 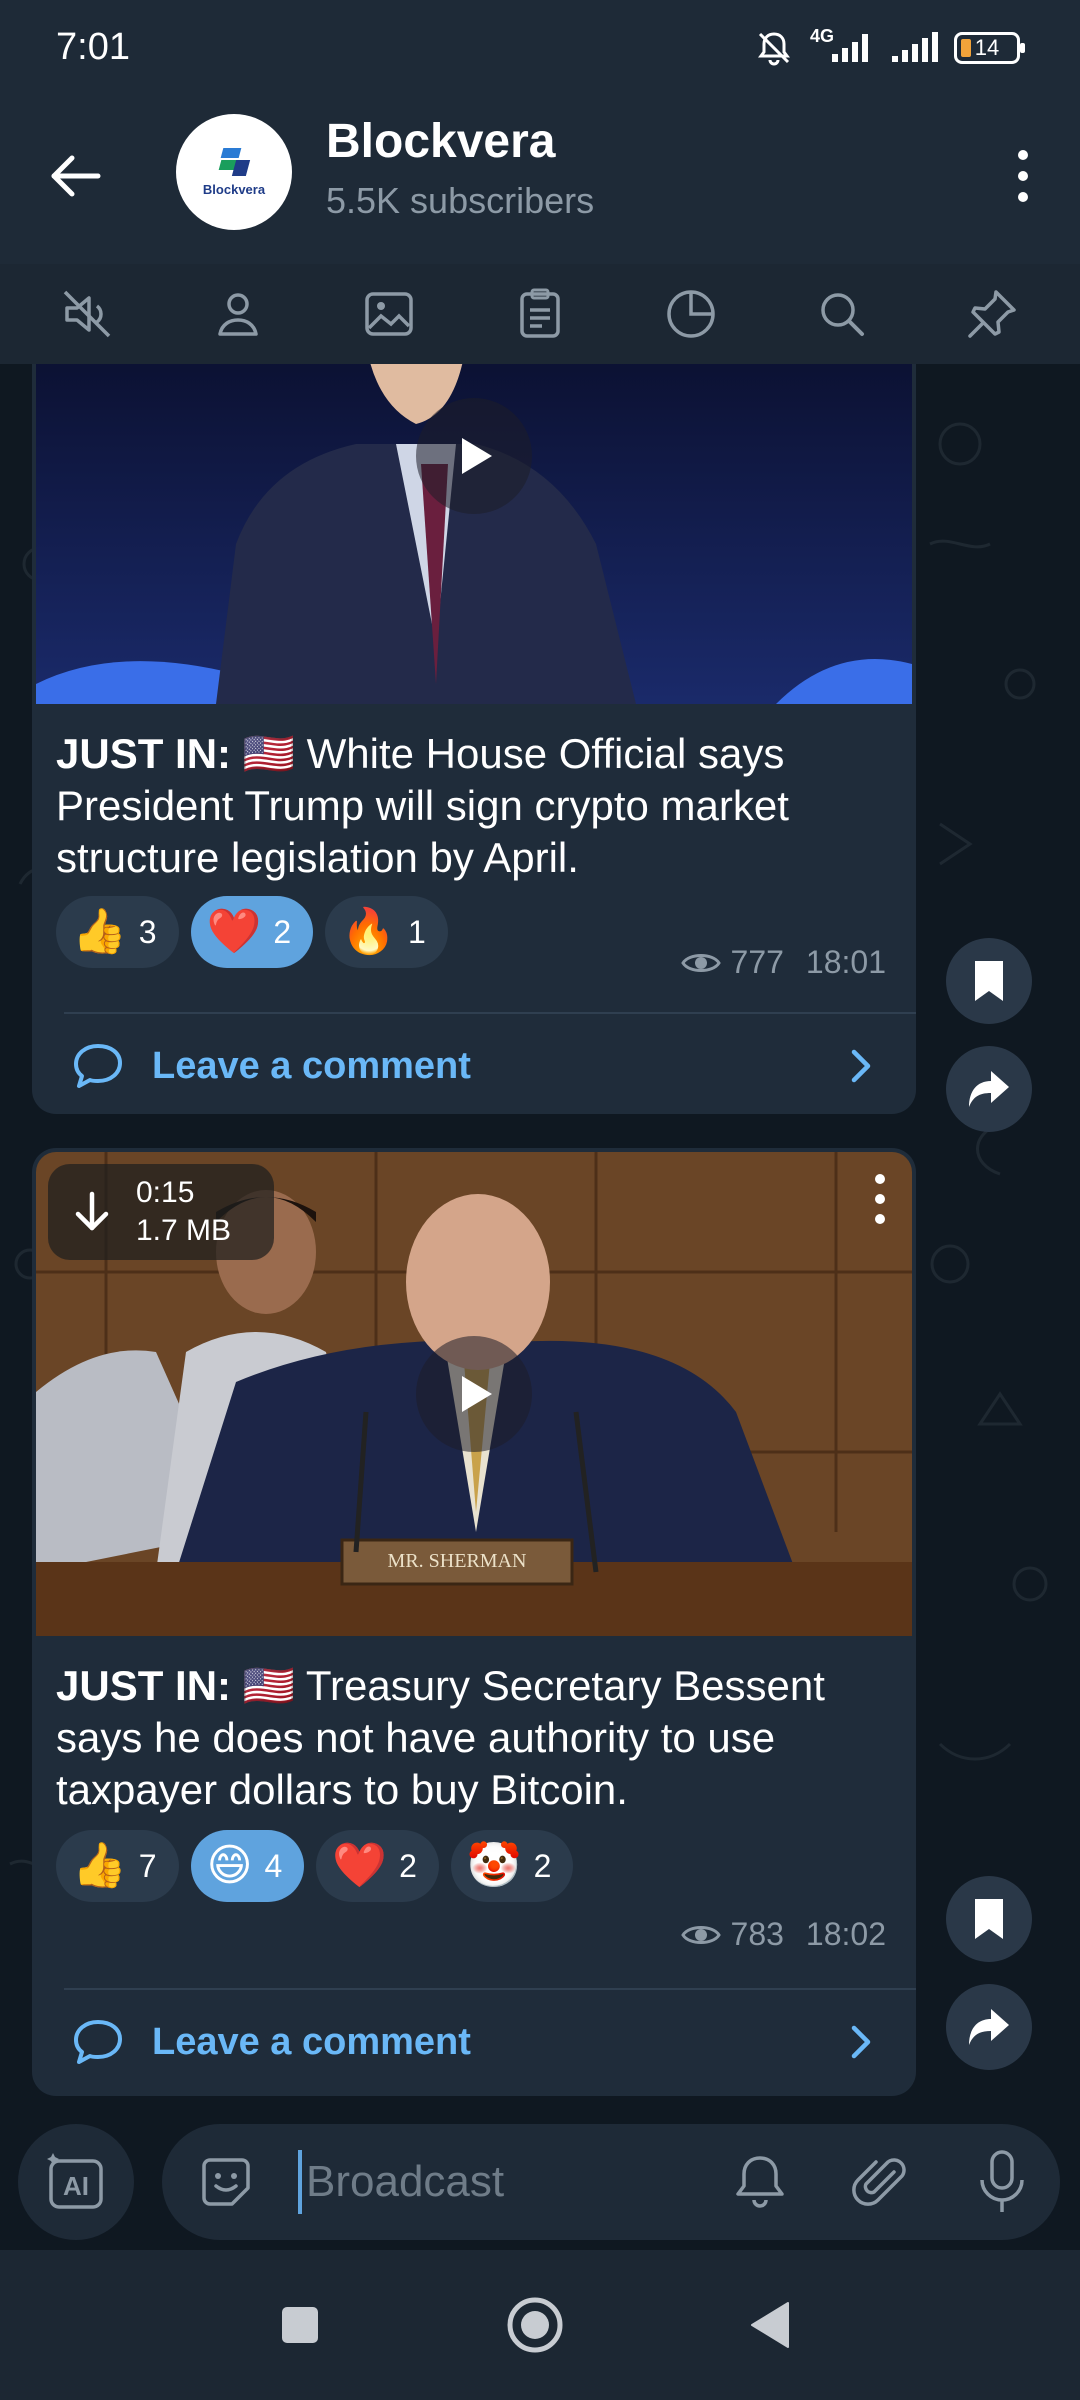 What do you see at coordinates (845, 1934) in the screenshot?
I see `message-time: 18:02` at bounding box center [845, 1934].